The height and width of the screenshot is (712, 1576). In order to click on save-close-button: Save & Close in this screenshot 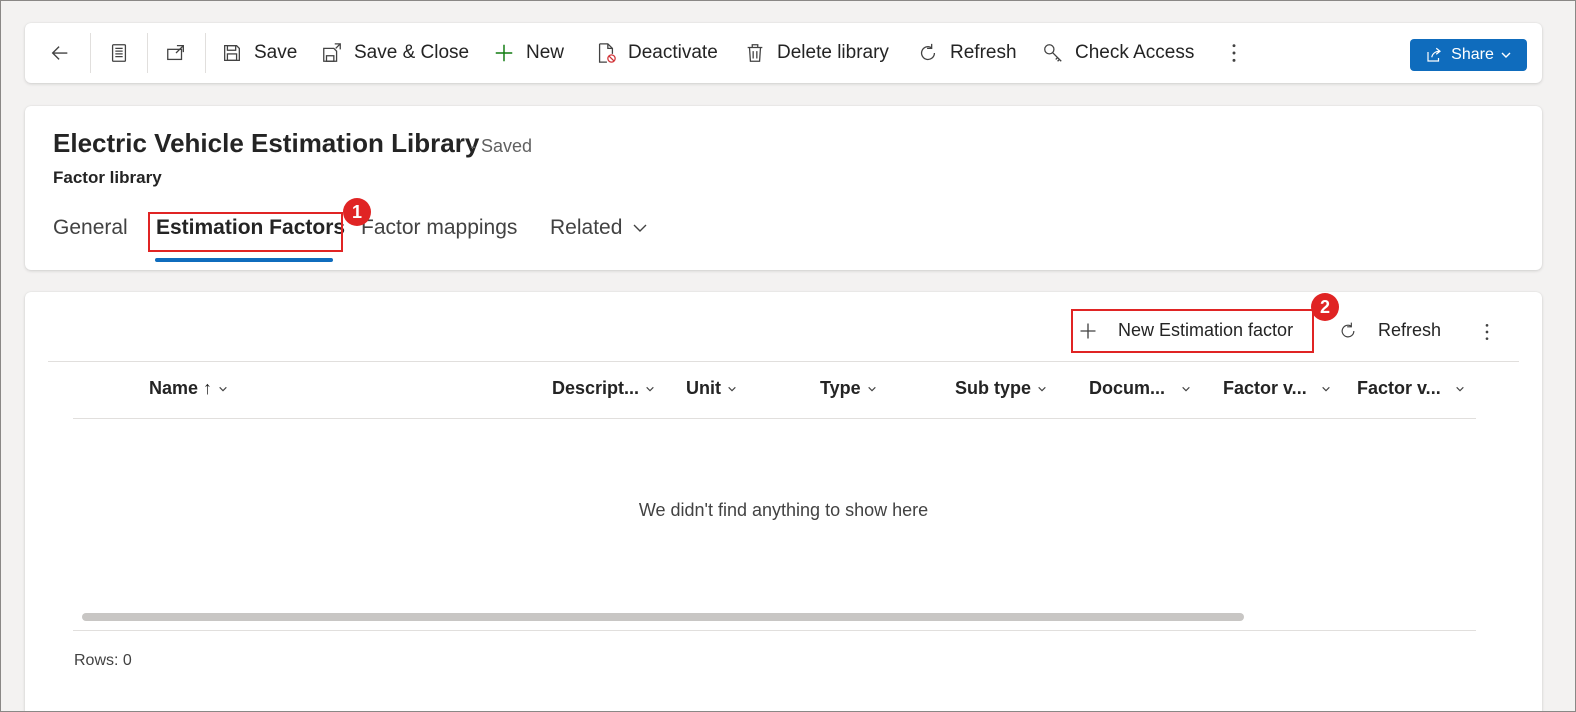, I will do `click(395, 53)`.